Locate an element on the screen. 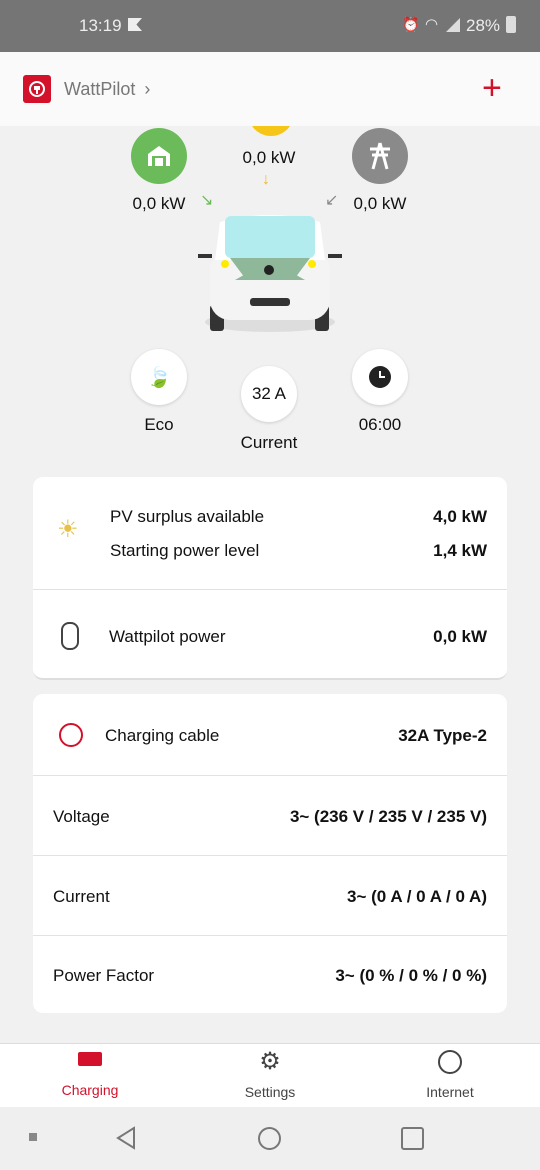 The height and width of the screenshot is (1170, 540). pv-surplus-label: PV surplus available is located at coordinates (187, 516).